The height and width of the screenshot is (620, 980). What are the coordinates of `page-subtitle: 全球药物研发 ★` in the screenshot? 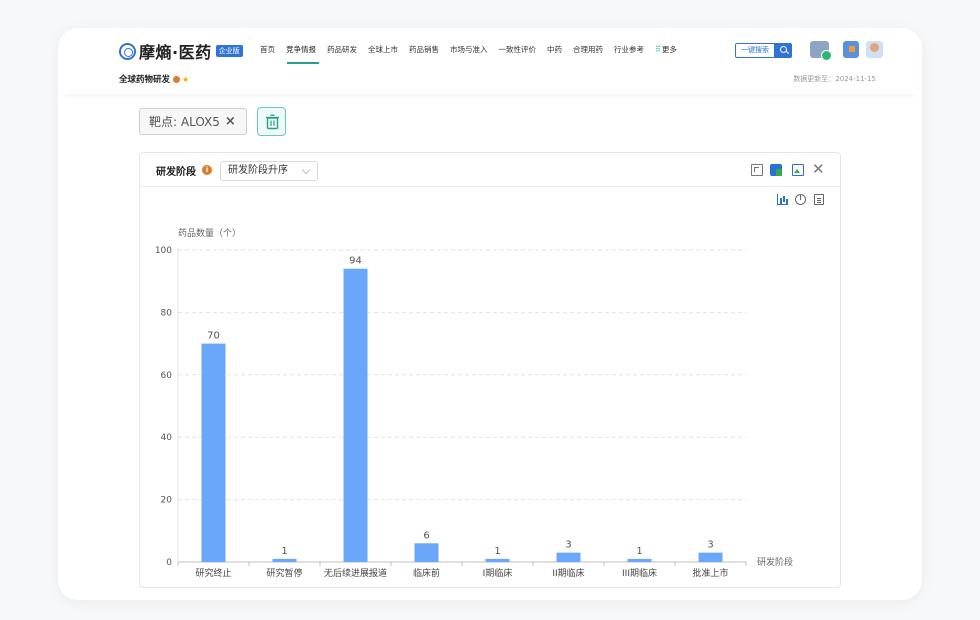 It's located at (154, 79).